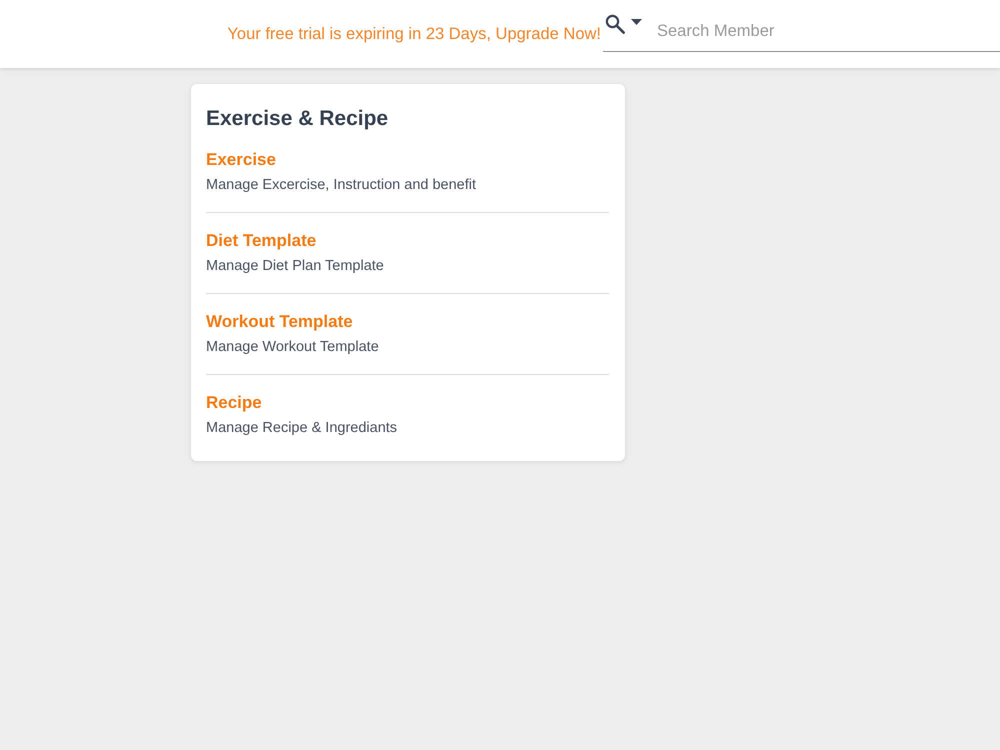 Image resolution: width=1000 pixels, height=750 pixels. I want to click on card-title: Exercise & Recipe, so click(297, 119).